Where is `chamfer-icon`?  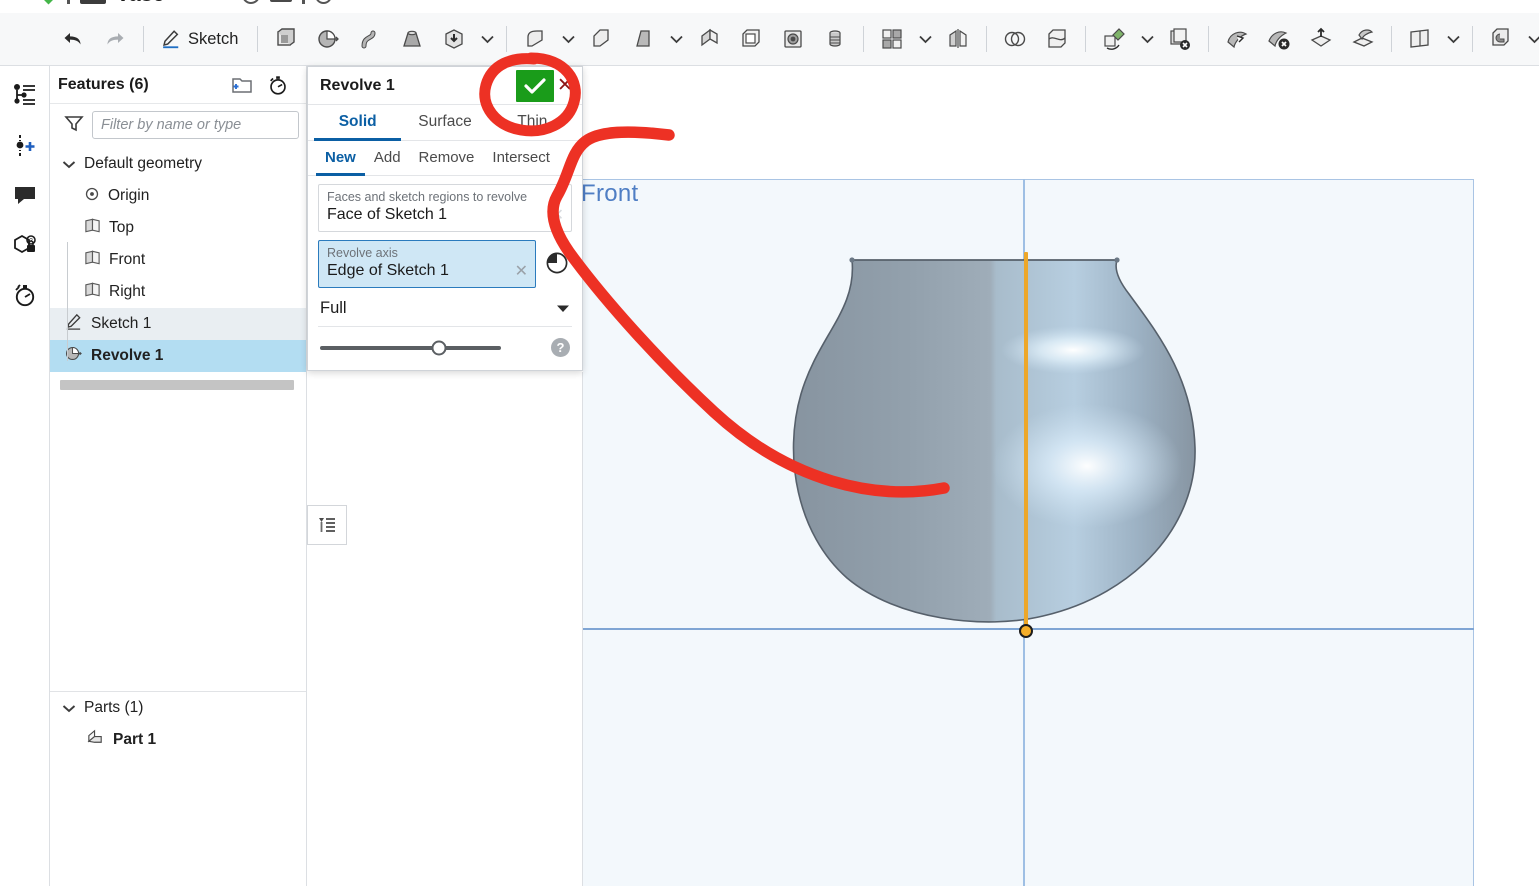 chamfer-icon is located at coordinates (601, 39).